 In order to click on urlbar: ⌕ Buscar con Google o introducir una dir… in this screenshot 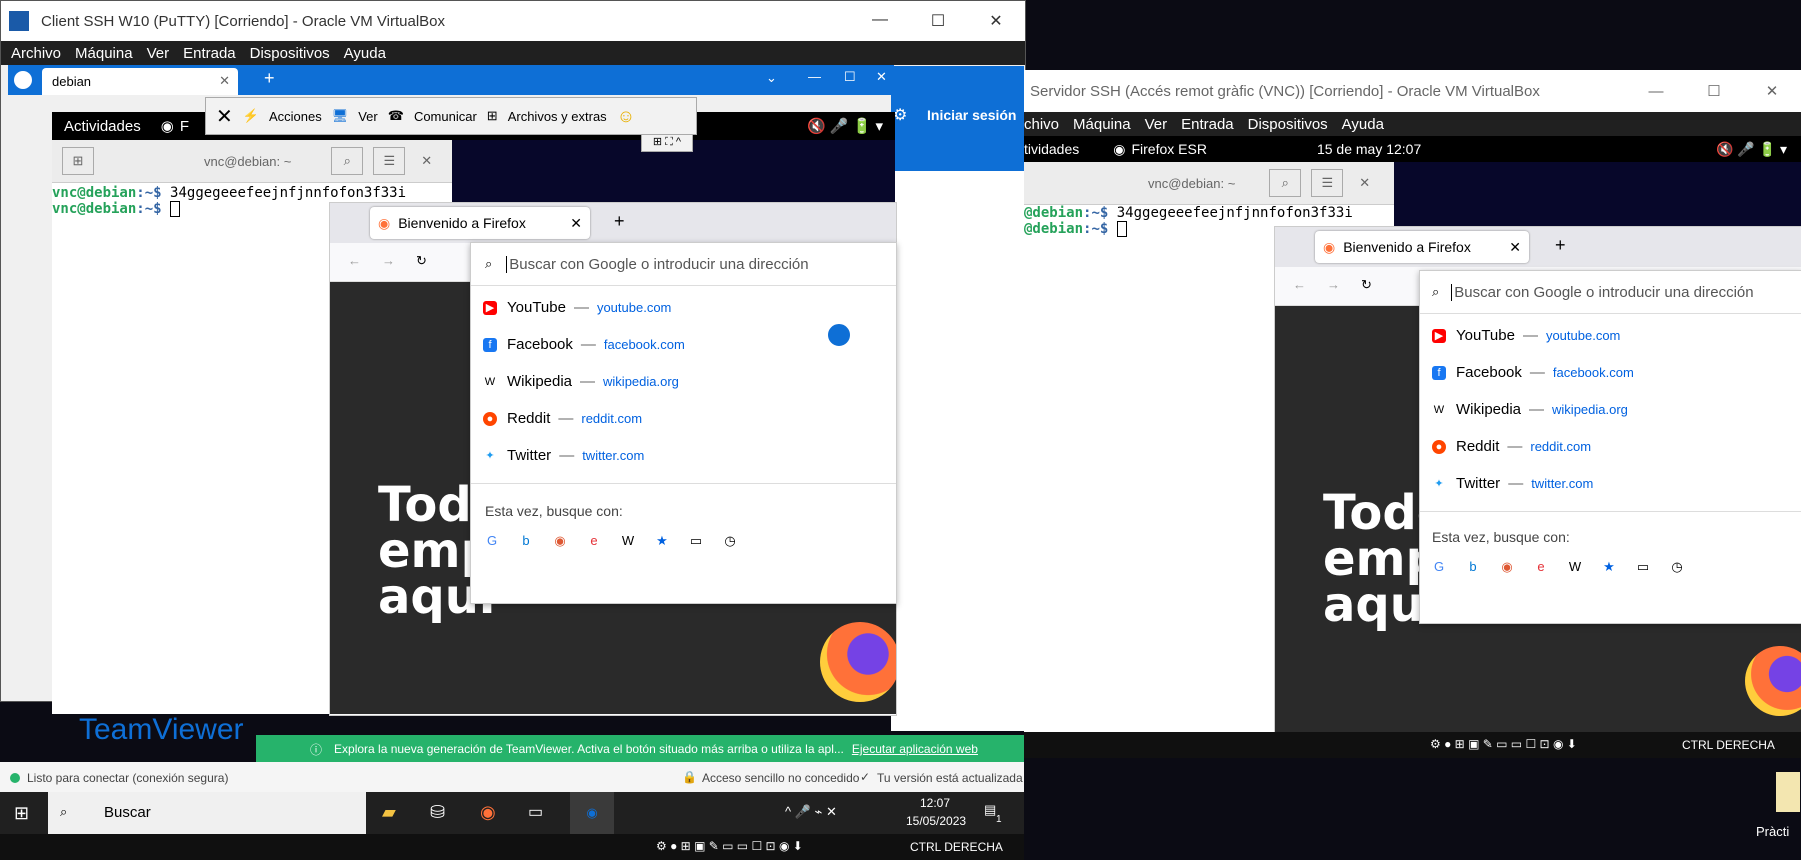, I will do `click(683, 264)`.